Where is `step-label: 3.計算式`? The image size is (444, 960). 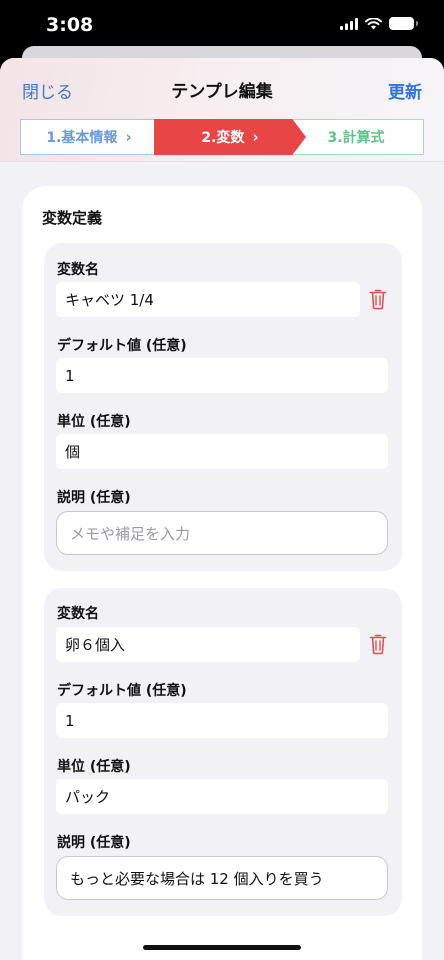
step-label: 3.計算式 is located at coordinates (356, 138).